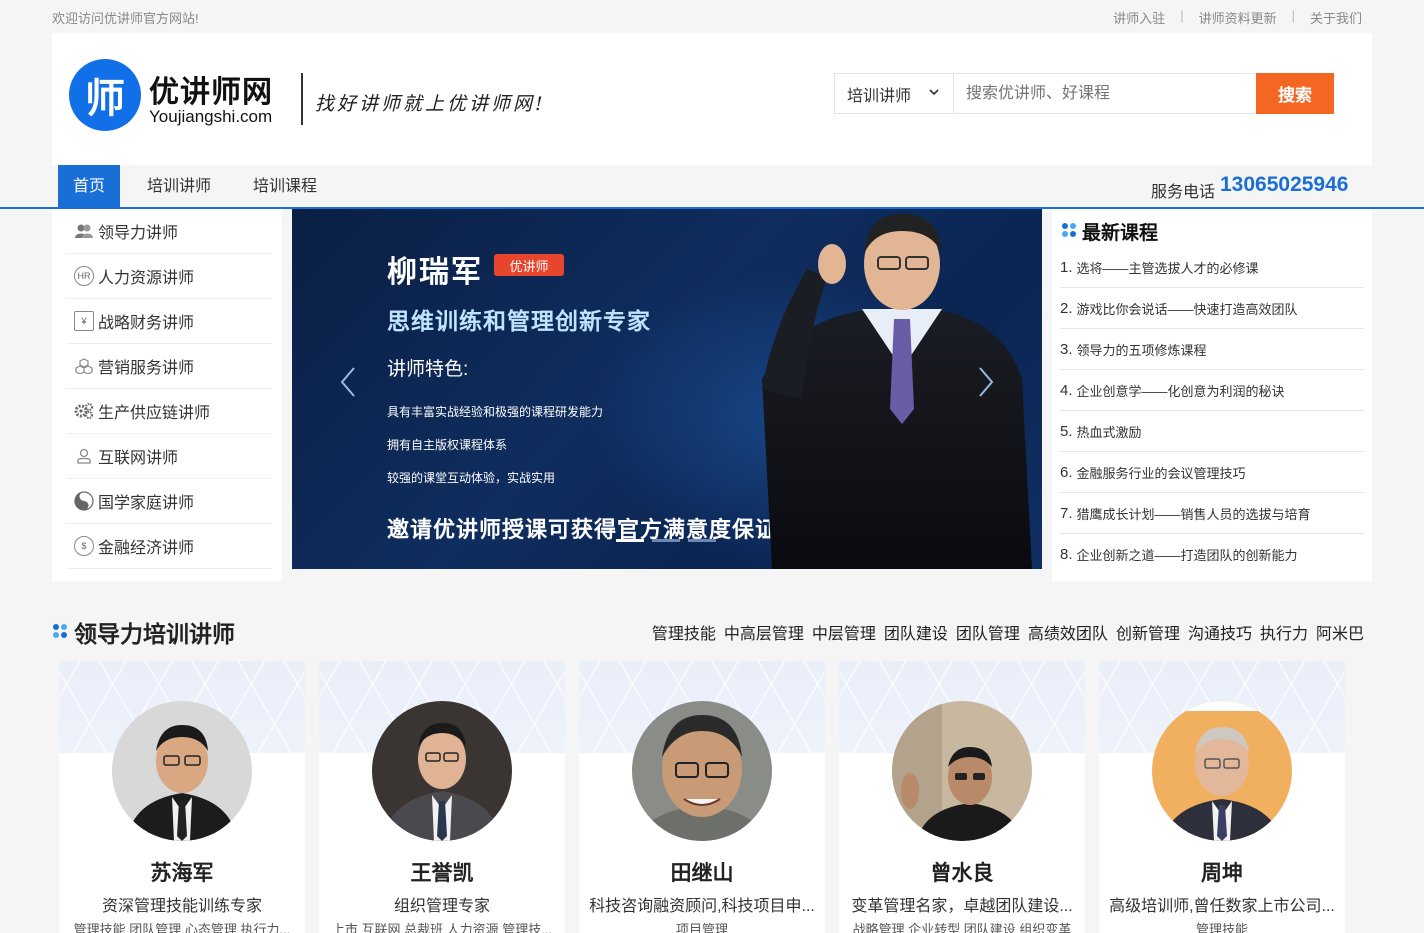 The height and width of the screenshot is (933, 1424). Describe the element at coordinates (105, 95) in the screenshot. I see `logo-icon: 师` at that location.